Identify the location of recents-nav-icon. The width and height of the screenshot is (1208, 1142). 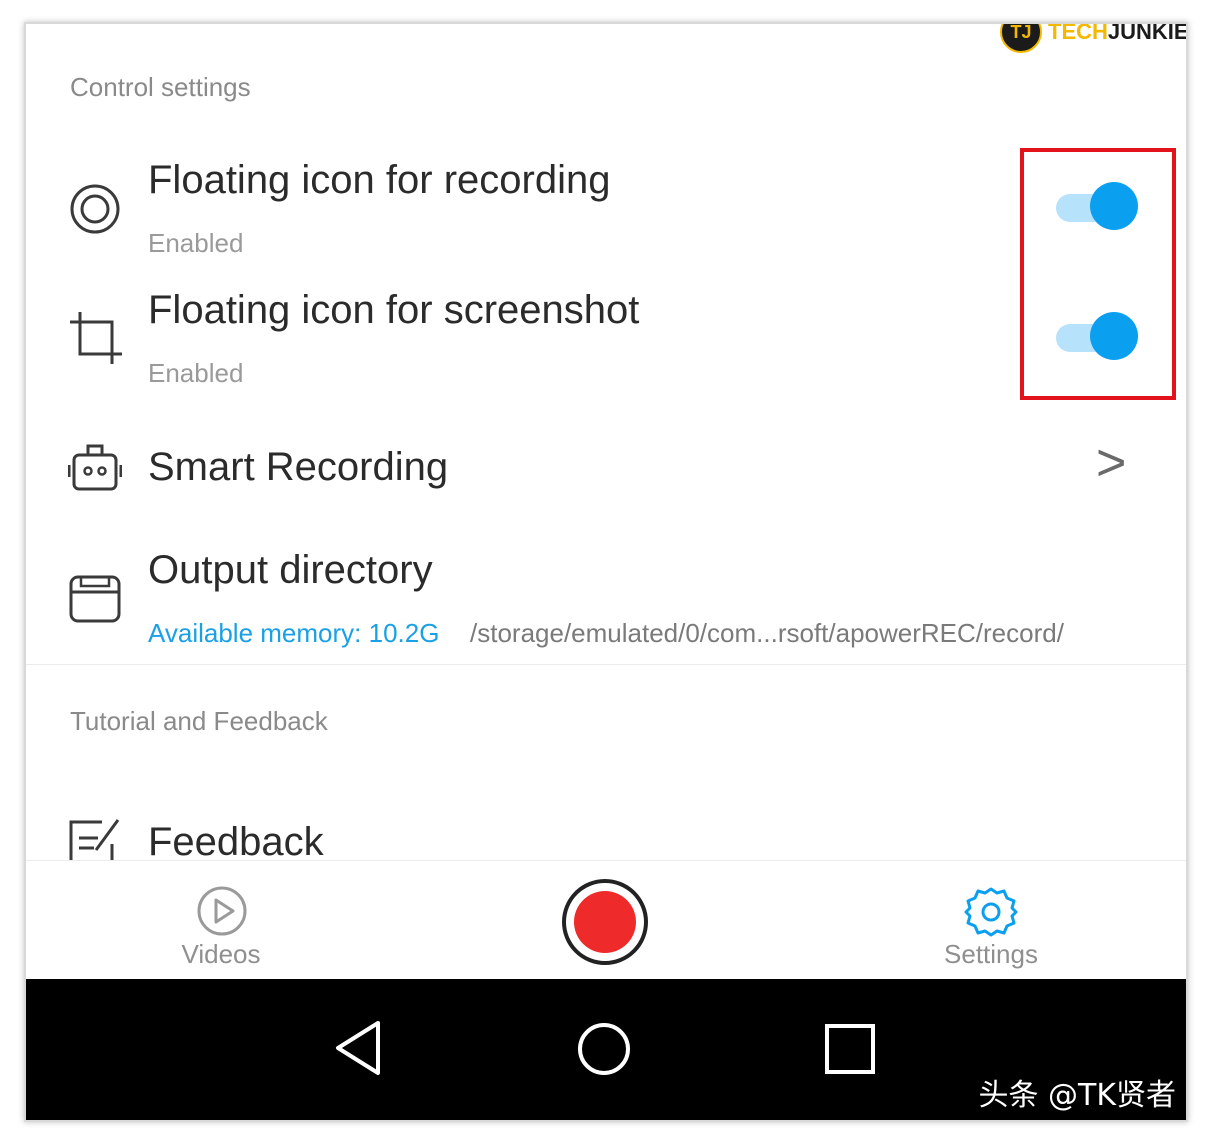
(850, 1049).